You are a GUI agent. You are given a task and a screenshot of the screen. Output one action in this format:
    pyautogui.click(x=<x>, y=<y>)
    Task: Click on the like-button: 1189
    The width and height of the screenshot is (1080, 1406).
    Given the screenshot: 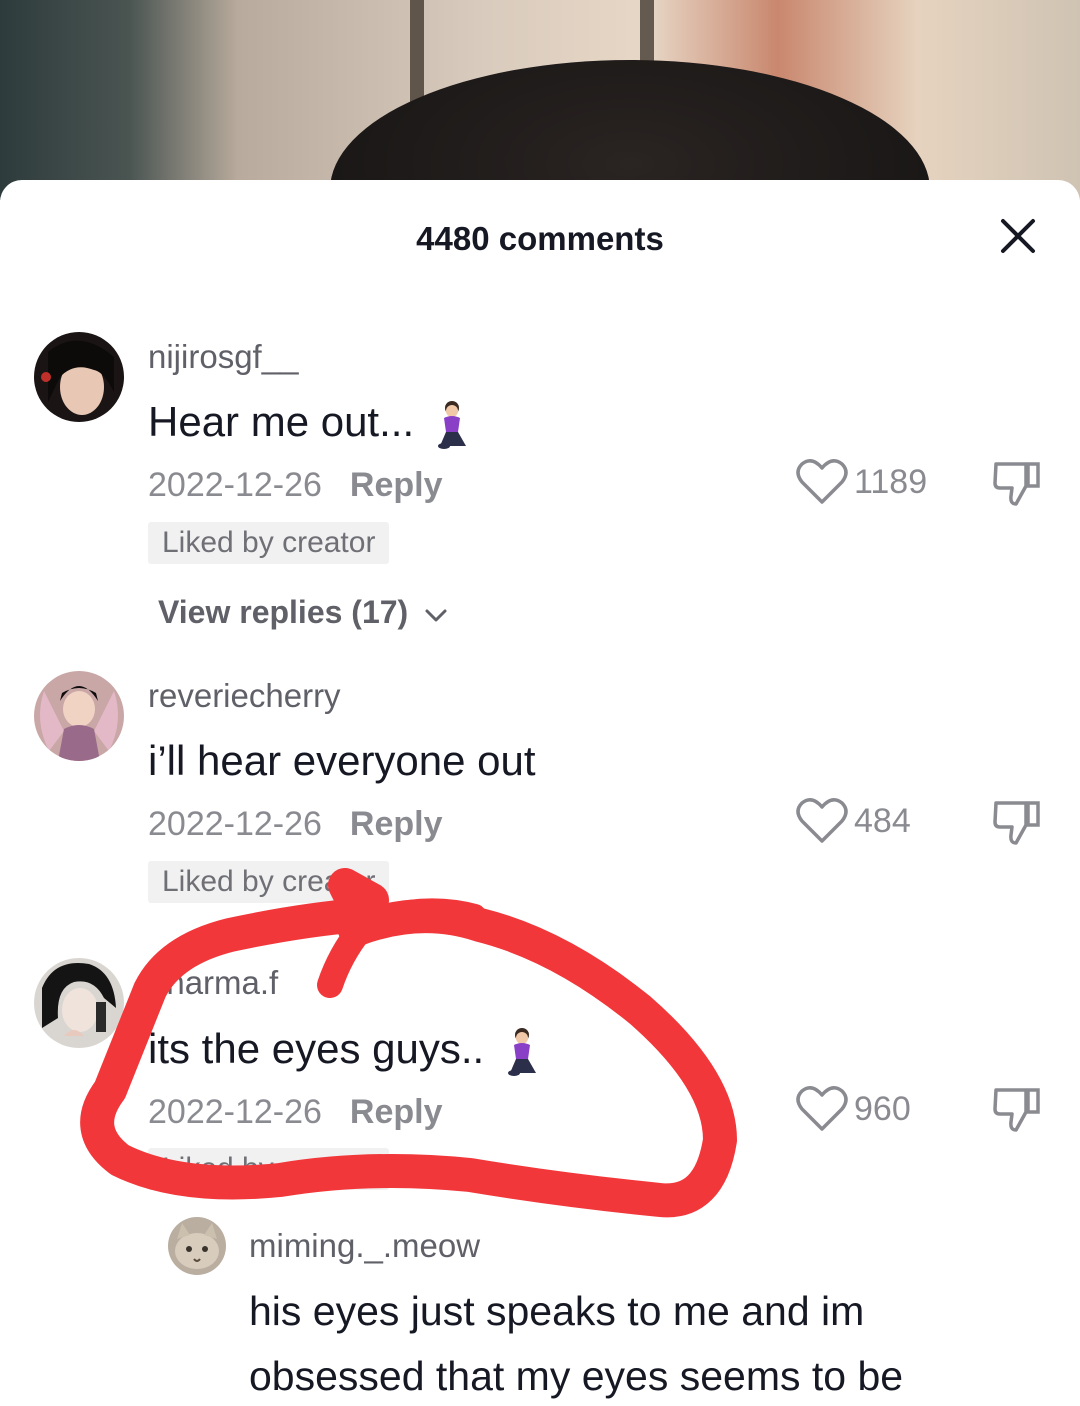 What is the action you would take?
    pyautogui.click(x=861, y=482)
    